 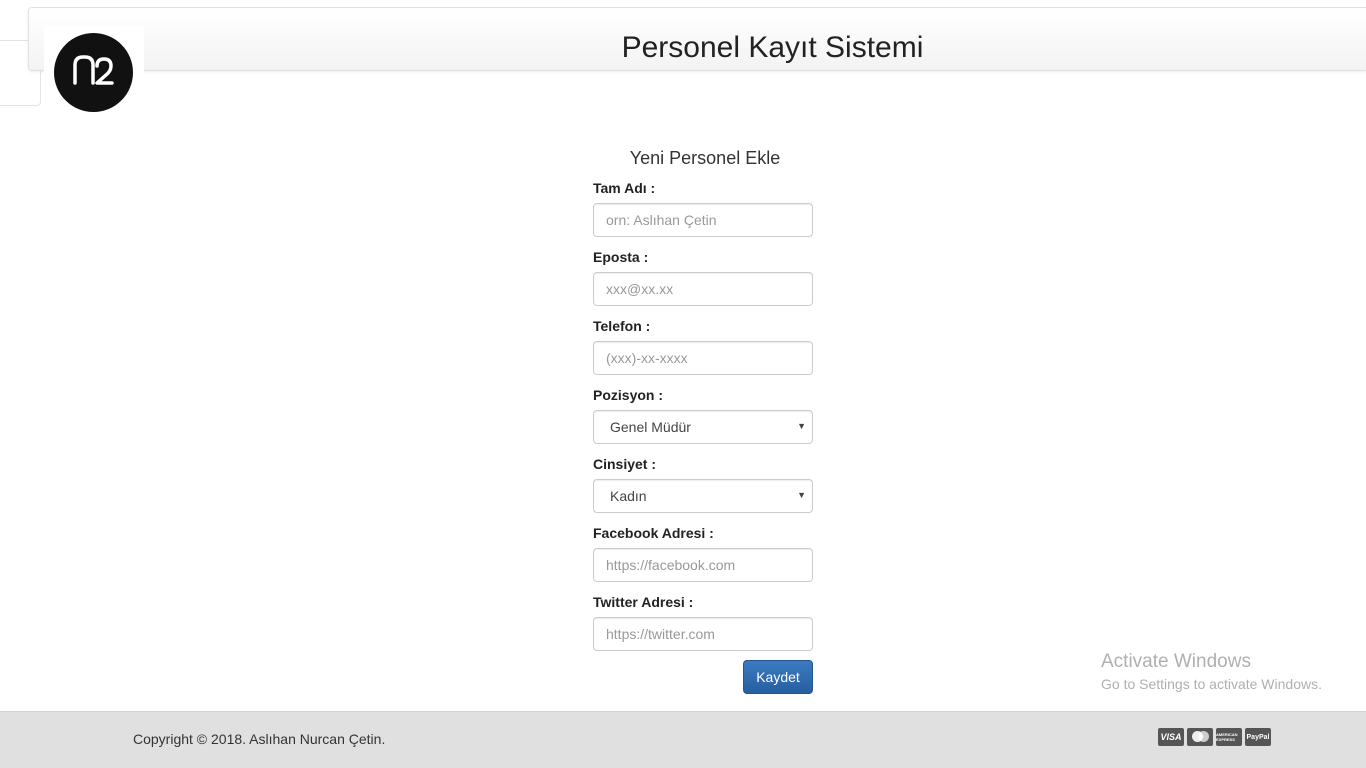 What do you see at coordinates (628, 395) in the screenshot?
I see `position-label: Pozisyon :` at bounding box center [628, 395].